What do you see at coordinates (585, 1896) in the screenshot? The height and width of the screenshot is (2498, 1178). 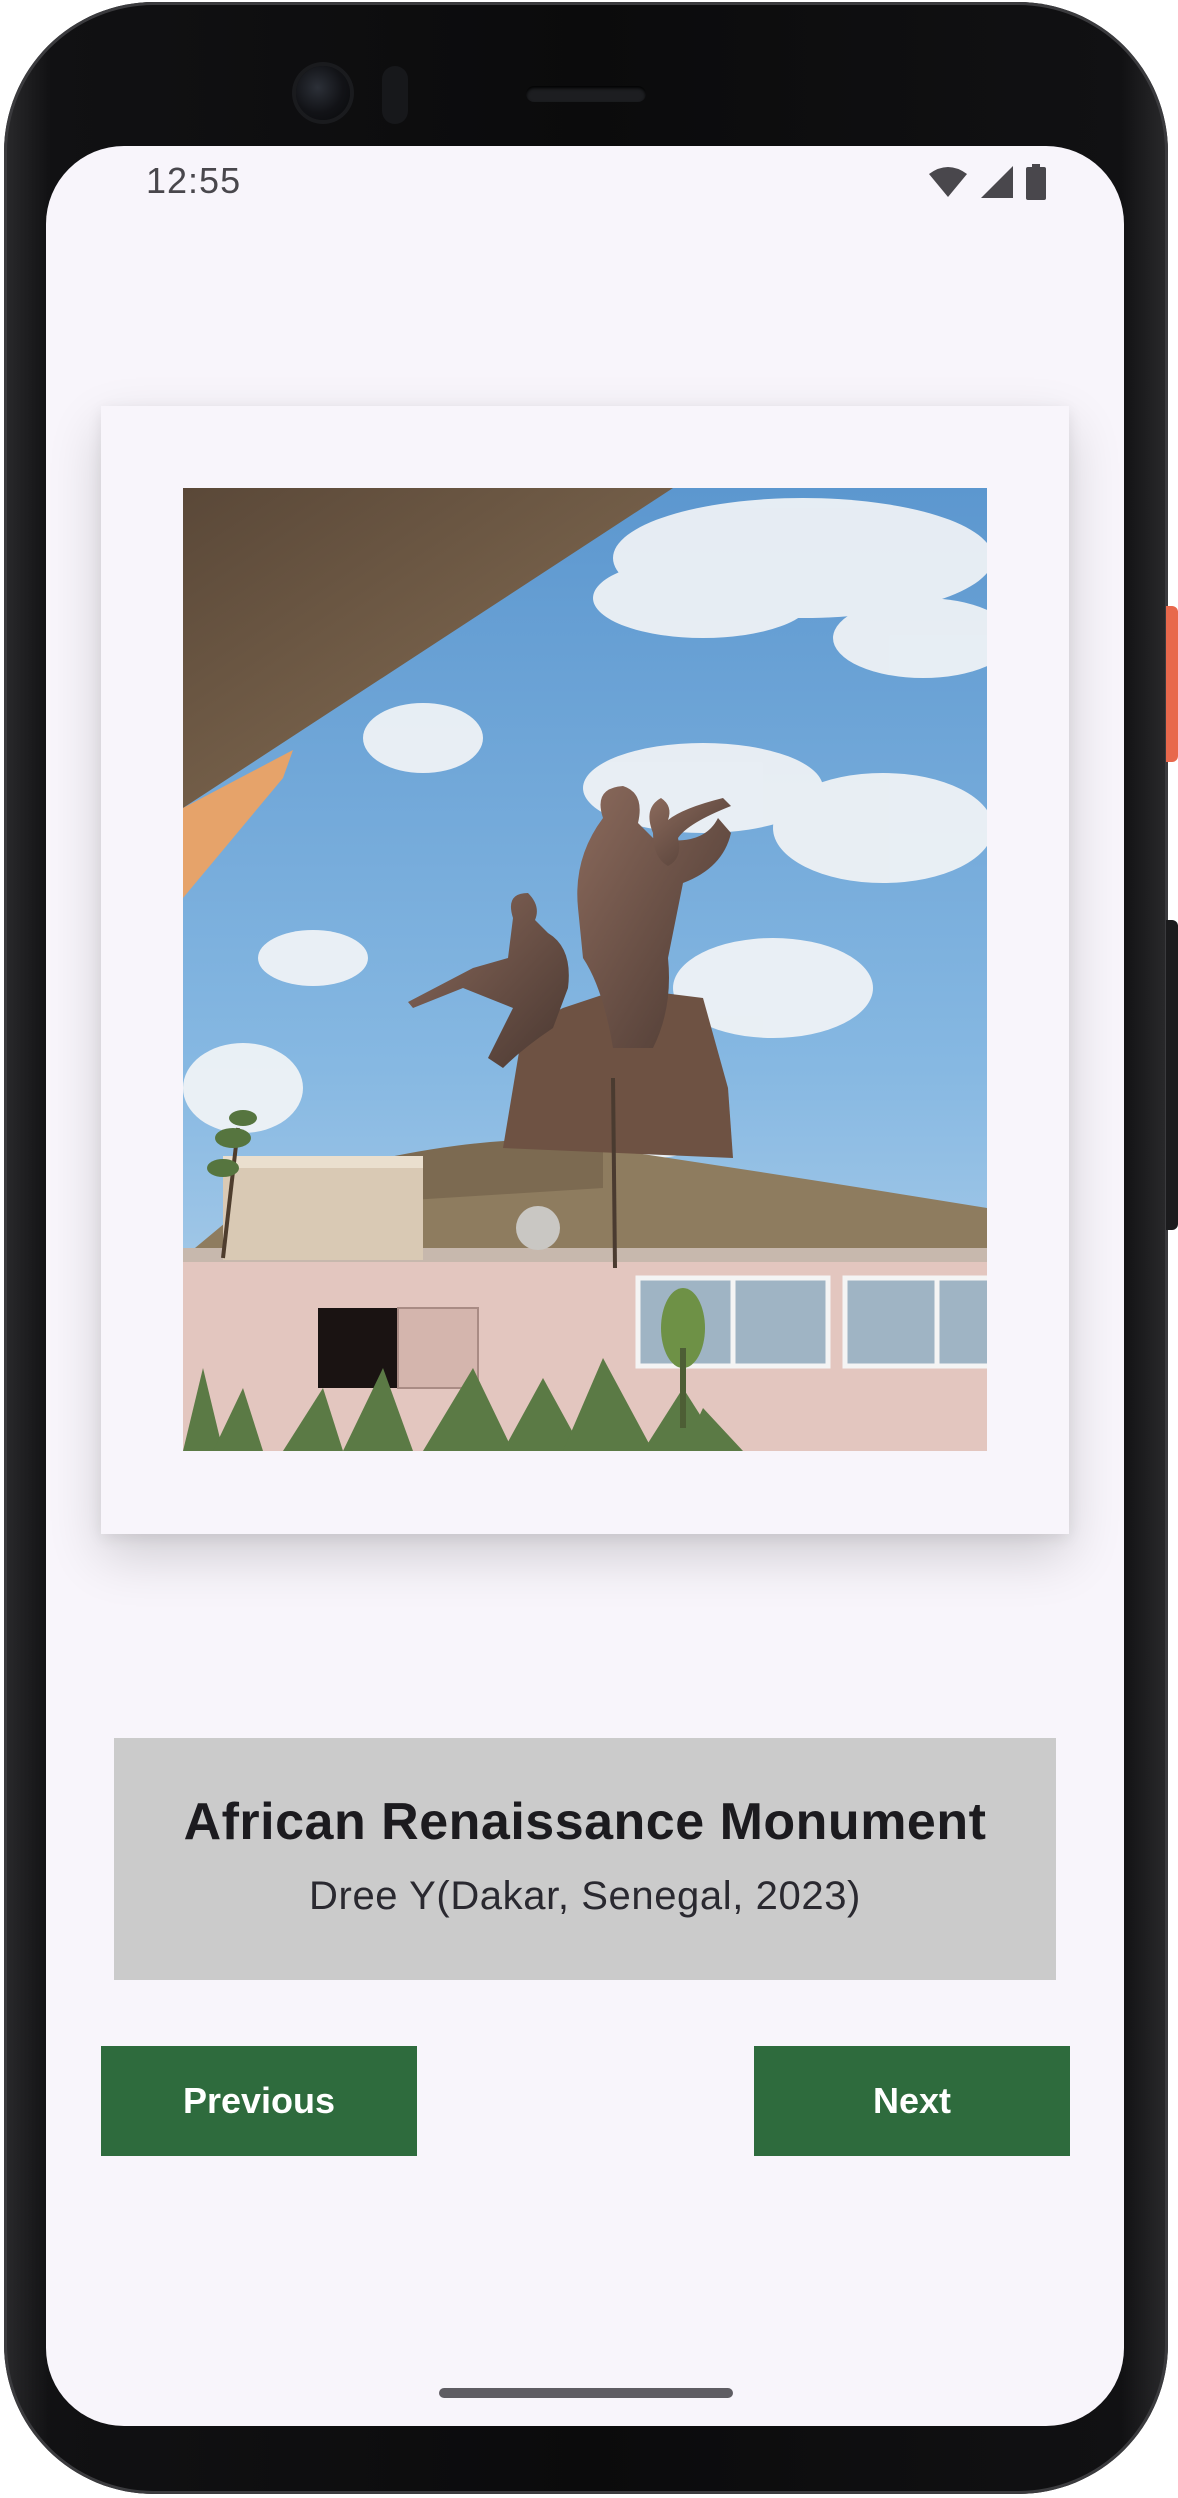 I see `artwork-artist-year: Dree Y(Dakar, Senegal, 2023)` at bounding box center [585, 1896].